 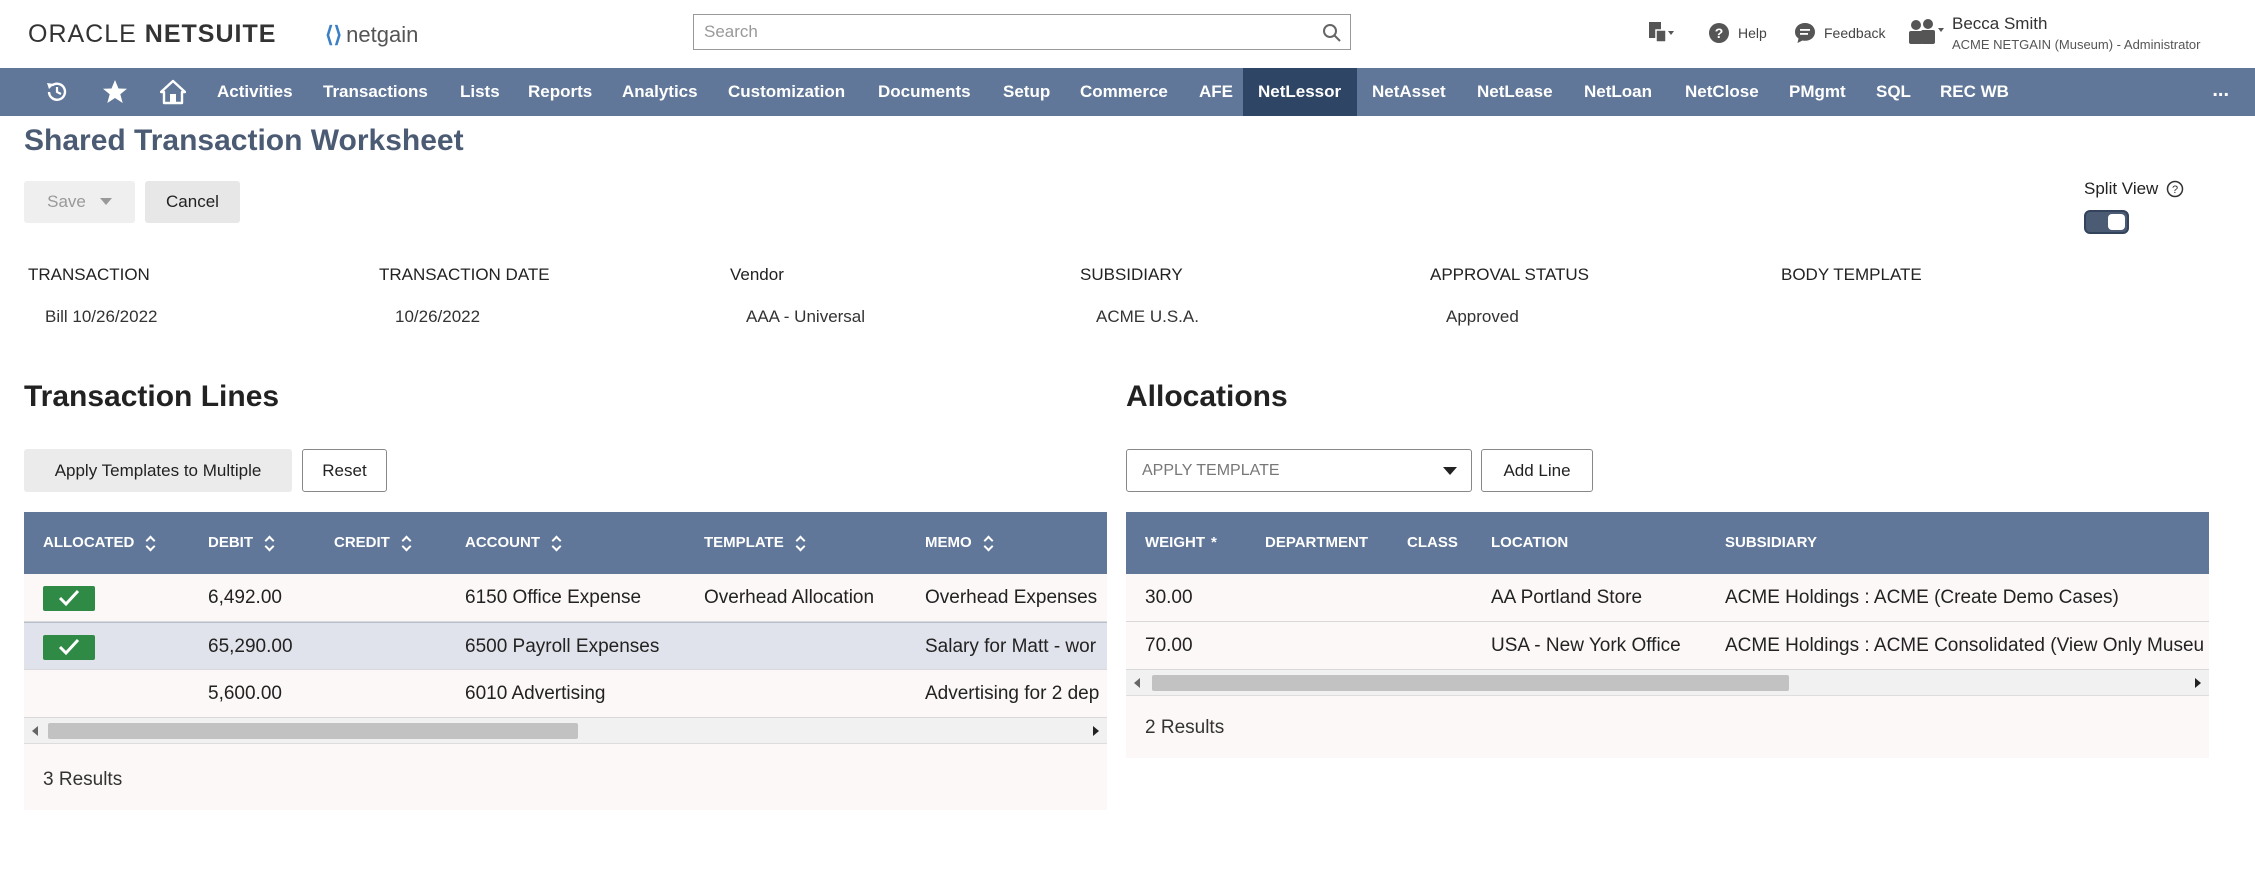 What do you see at coordinates (1300, 92) in the screenshot?
I see `nav-netlessor: NetLessor` at bounding box center [1300, 92].